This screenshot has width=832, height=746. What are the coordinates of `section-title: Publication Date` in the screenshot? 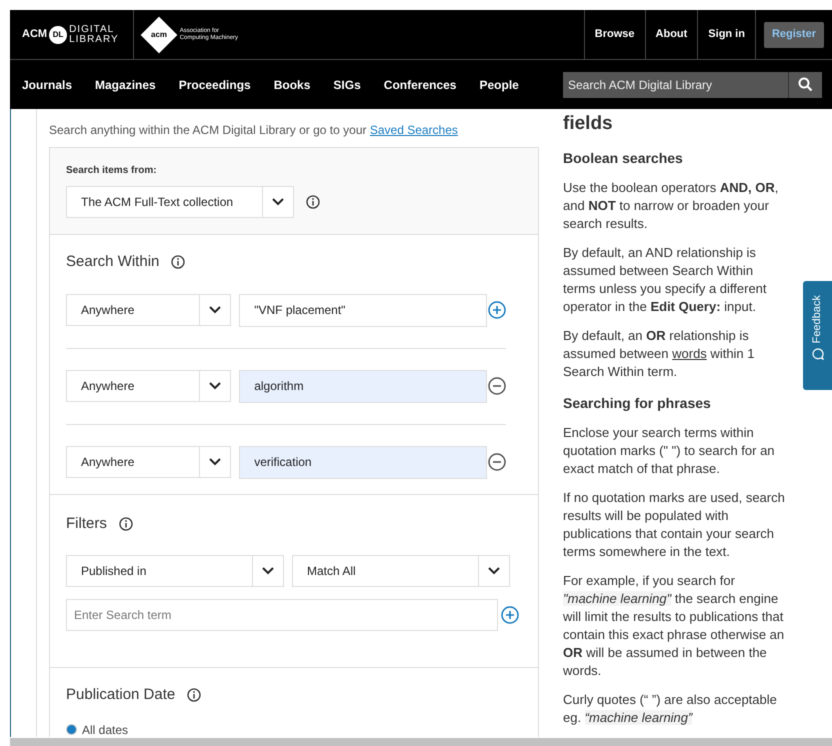 It's located at (121, 695).